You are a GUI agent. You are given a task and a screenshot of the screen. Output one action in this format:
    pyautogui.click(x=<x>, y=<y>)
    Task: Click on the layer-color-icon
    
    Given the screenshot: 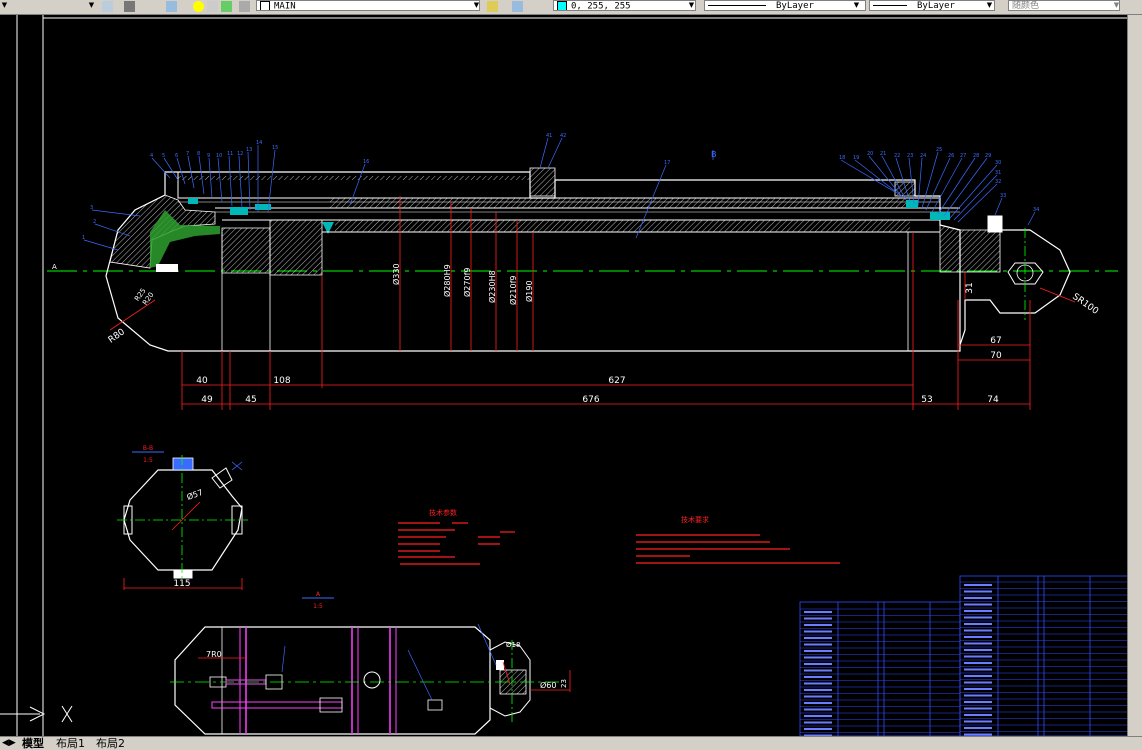 What is the action you would take?
    pyautogui.click(x=244, y=6)
    